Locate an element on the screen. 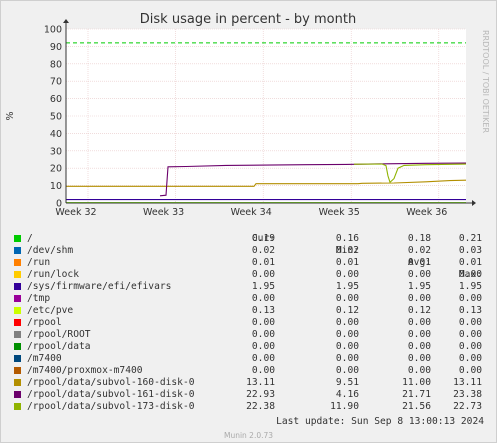 The width and height of the screenshot is (497, 443). legend-row: /m7400 0.00 0.00 0.00 0.00 is located at coordinates (252, 359).